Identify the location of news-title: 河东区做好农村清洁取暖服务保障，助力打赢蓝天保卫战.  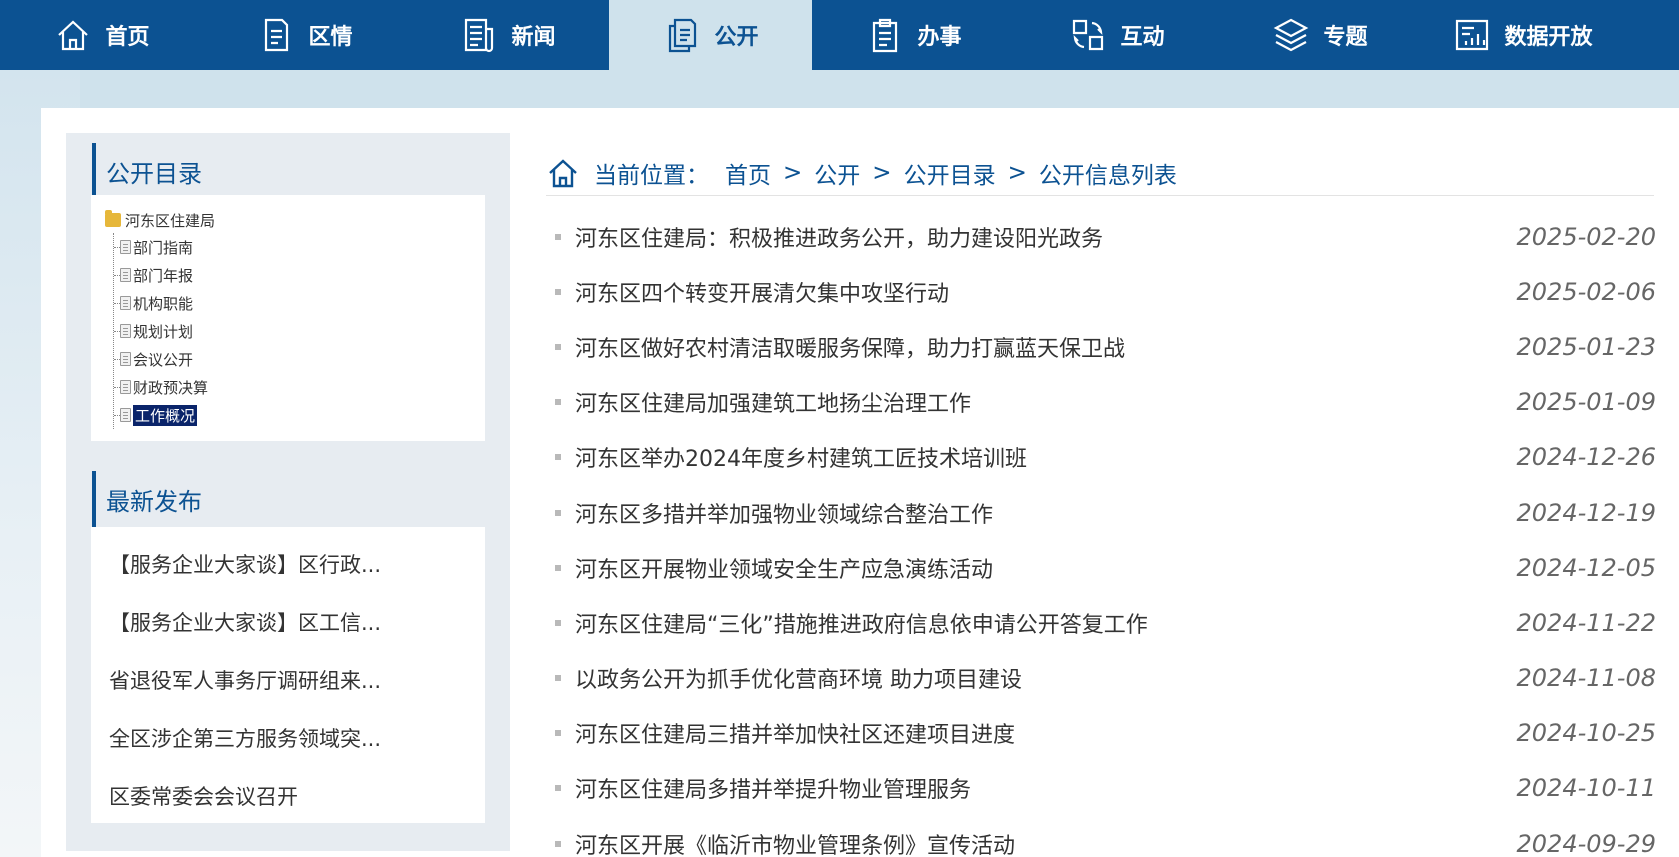
(850, 347).